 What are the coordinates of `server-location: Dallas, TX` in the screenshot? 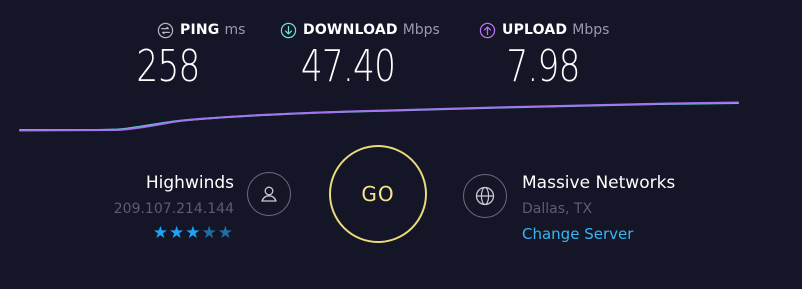 It's located at (557, 209).